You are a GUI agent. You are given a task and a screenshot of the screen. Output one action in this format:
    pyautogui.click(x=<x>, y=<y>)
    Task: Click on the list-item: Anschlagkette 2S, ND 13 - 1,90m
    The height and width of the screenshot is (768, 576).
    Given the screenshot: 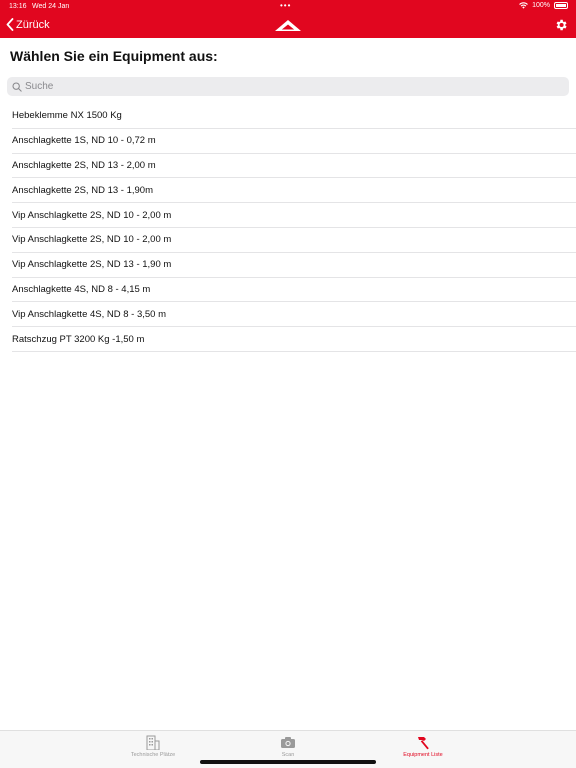 What is the action you would take?
    pyautogui.click(x=294, y=191)
    